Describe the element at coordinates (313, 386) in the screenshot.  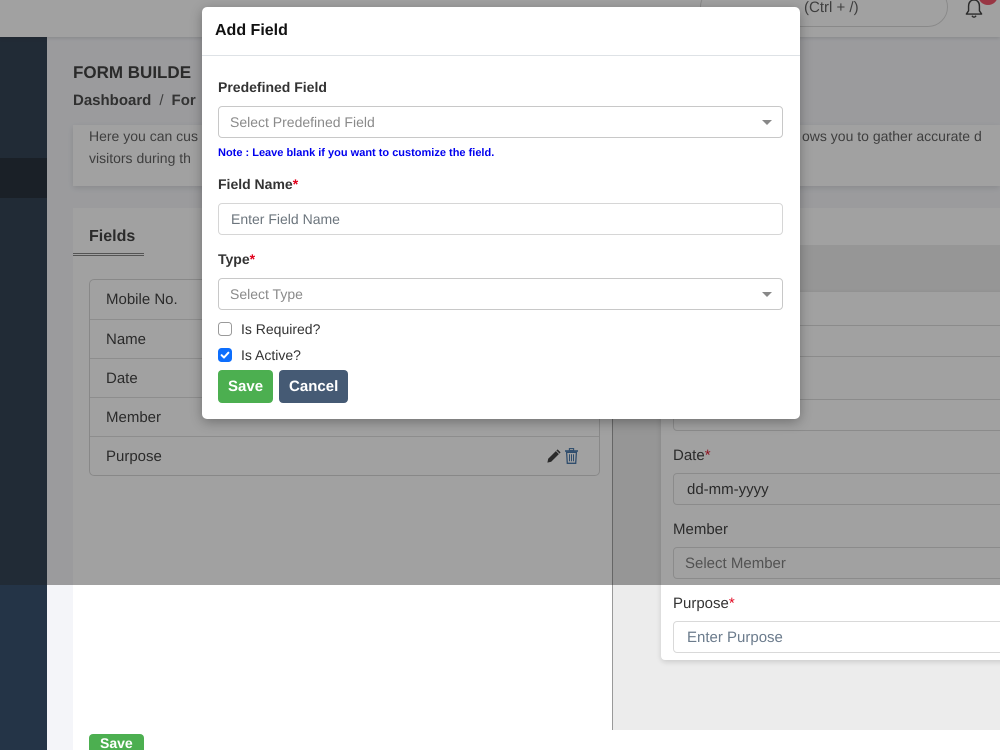
I see `cancel-button: Cancel` at that location.